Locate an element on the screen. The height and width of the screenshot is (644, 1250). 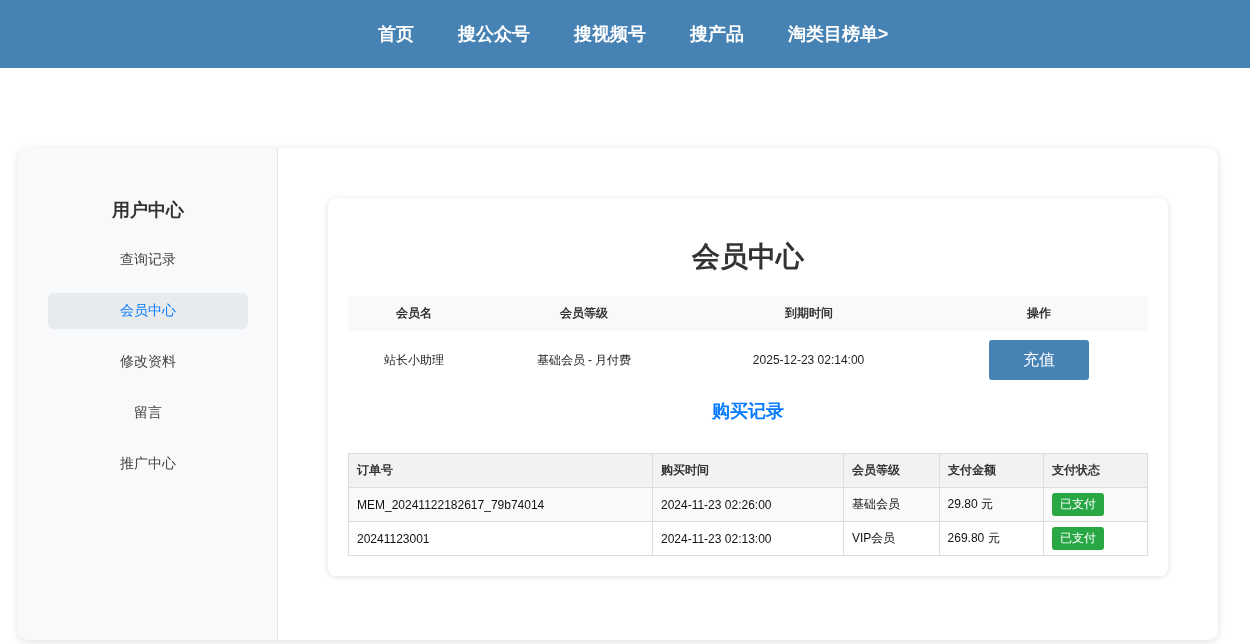
table-cell: 2024-11-23 02:13:00 is located at coordinates (748, 538).